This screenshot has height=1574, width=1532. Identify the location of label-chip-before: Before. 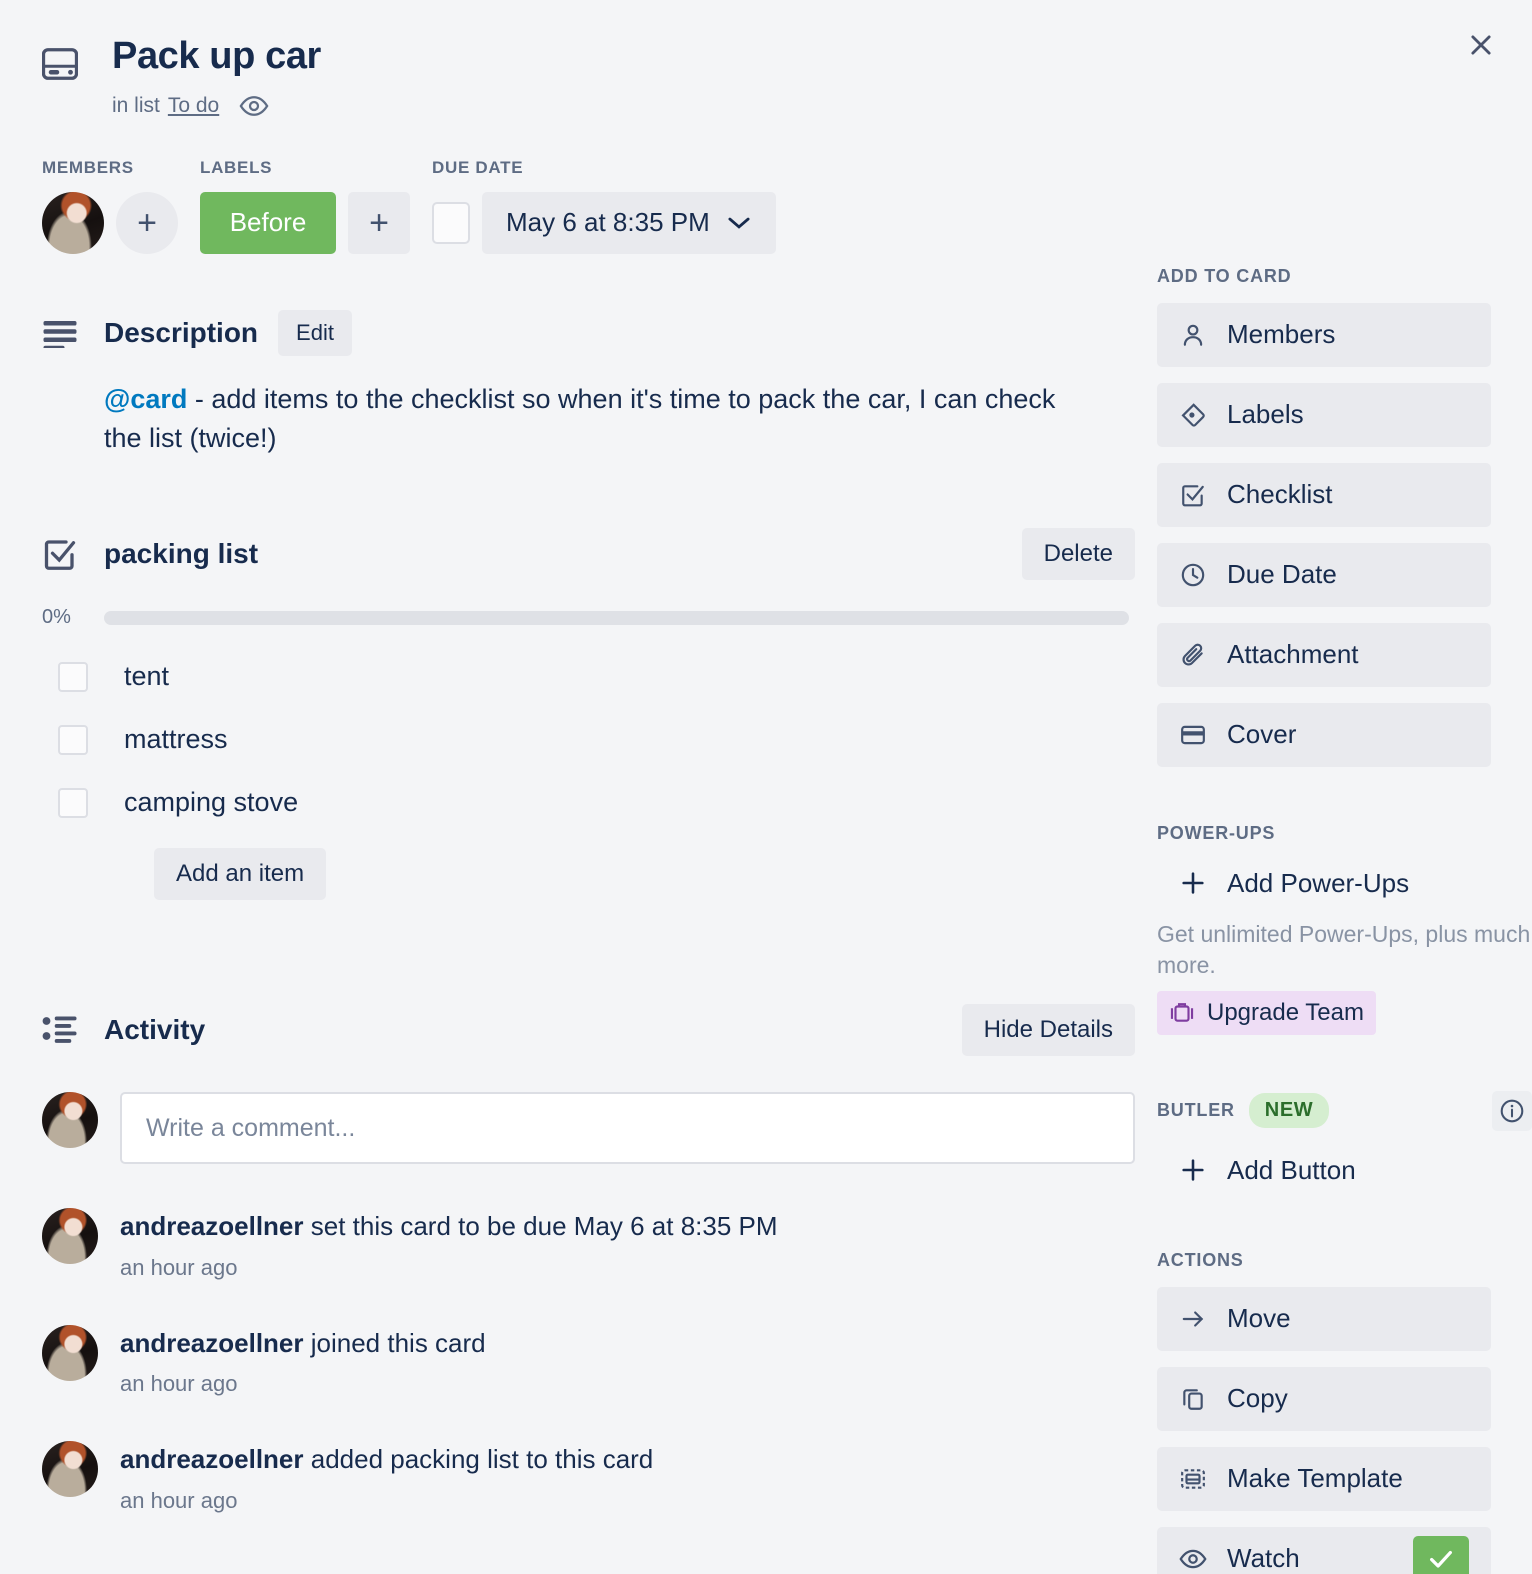
(268, 222).